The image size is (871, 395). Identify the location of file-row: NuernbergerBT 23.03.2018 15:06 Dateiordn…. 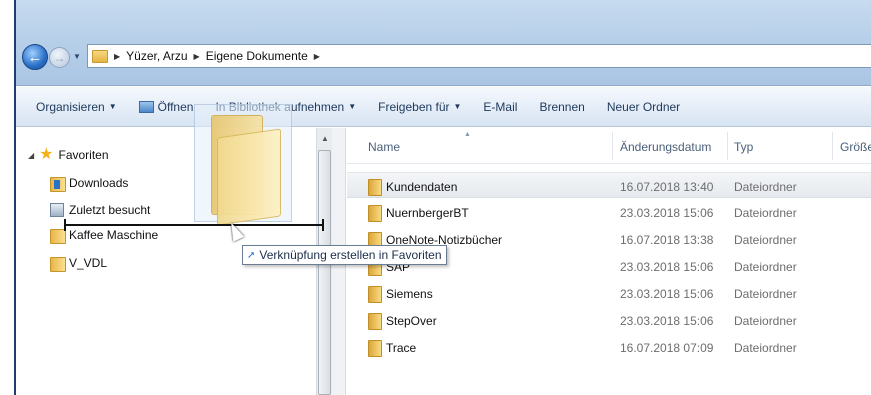
(609, 212).